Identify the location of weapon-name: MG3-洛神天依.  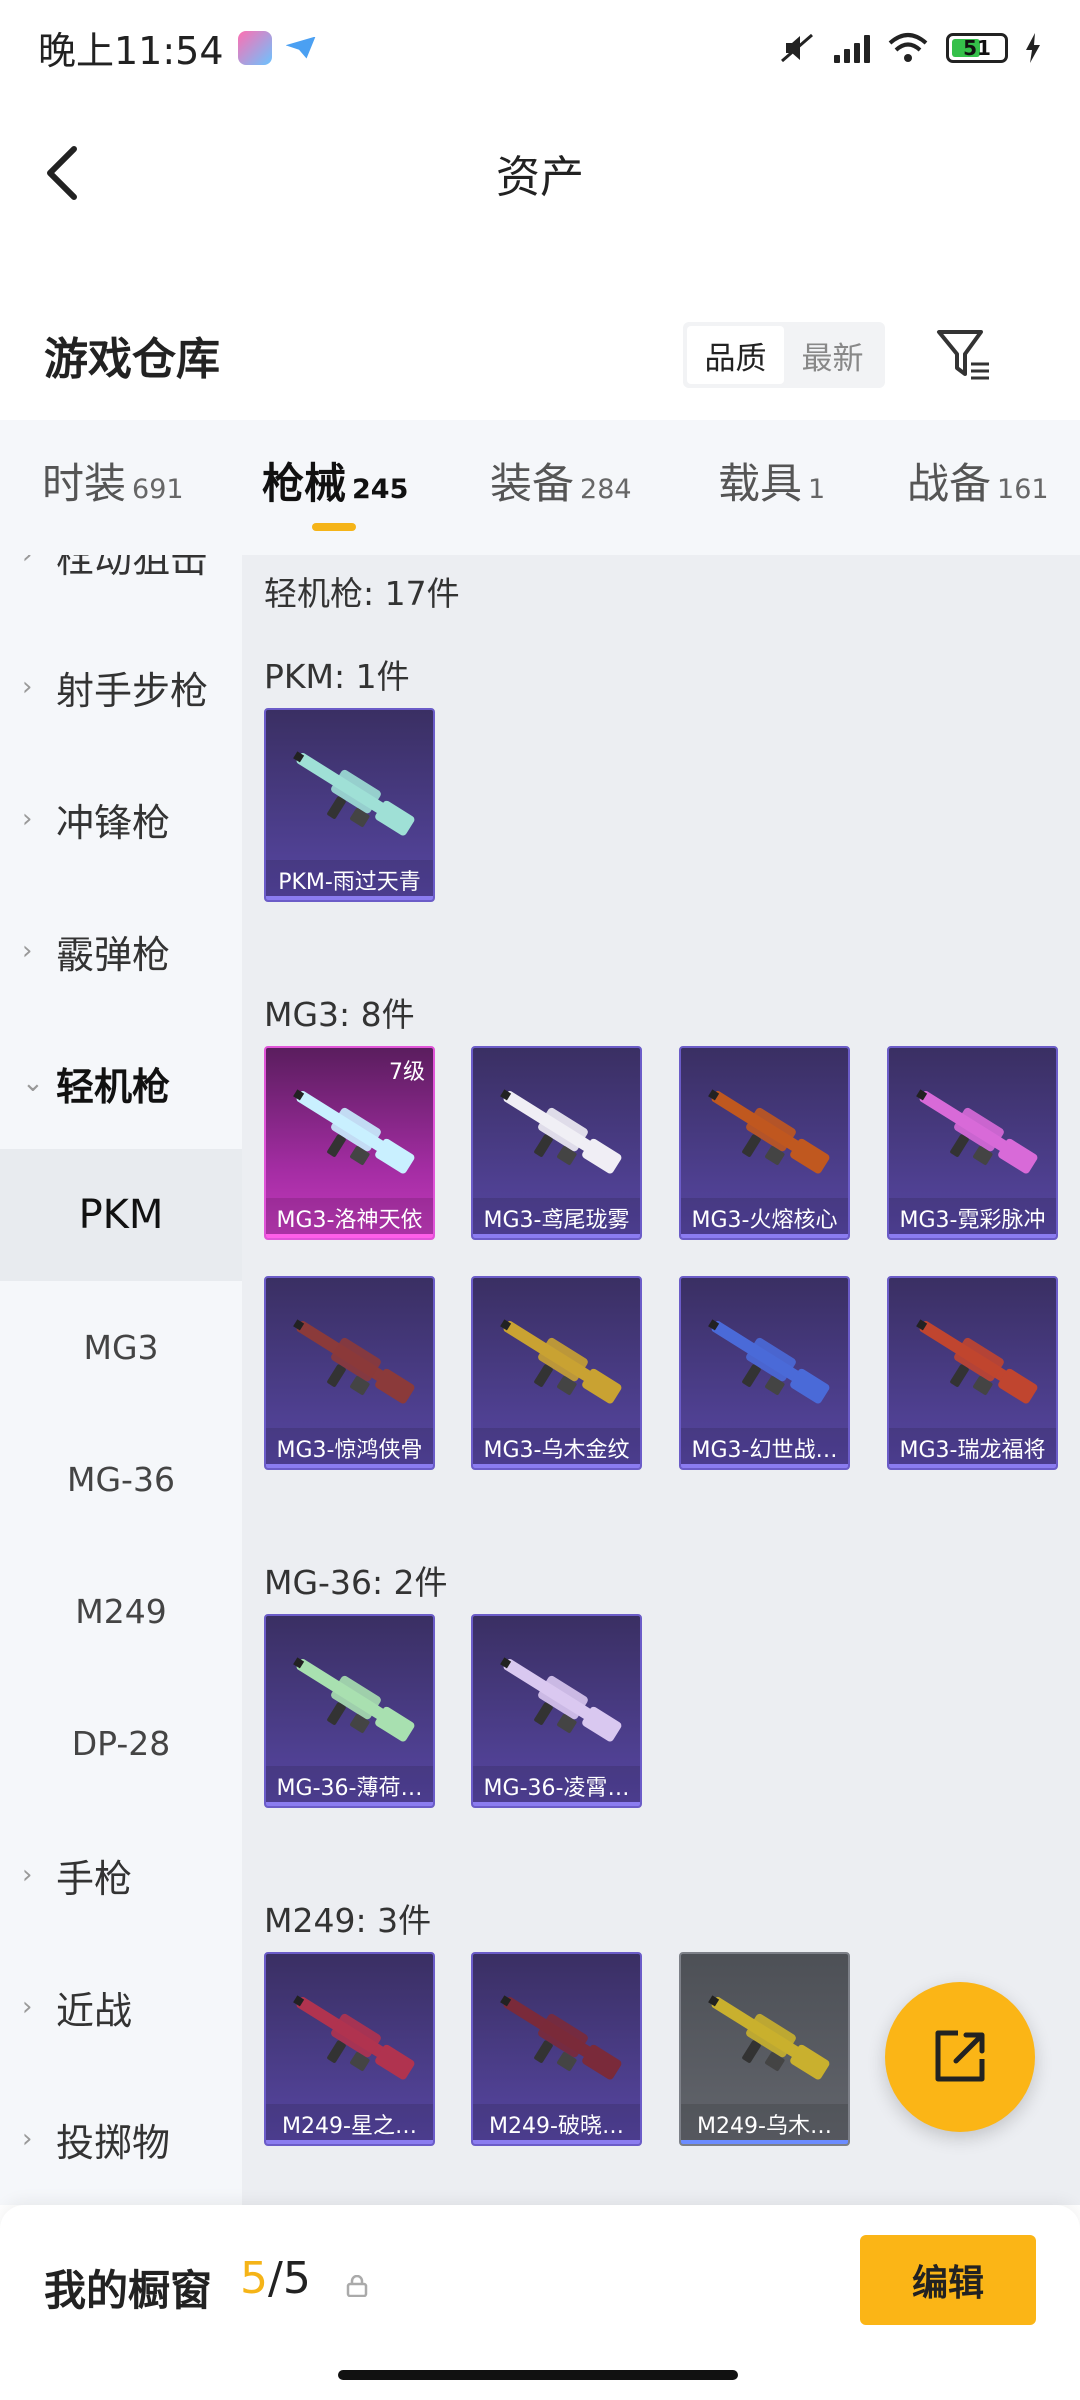
(349, 1218).